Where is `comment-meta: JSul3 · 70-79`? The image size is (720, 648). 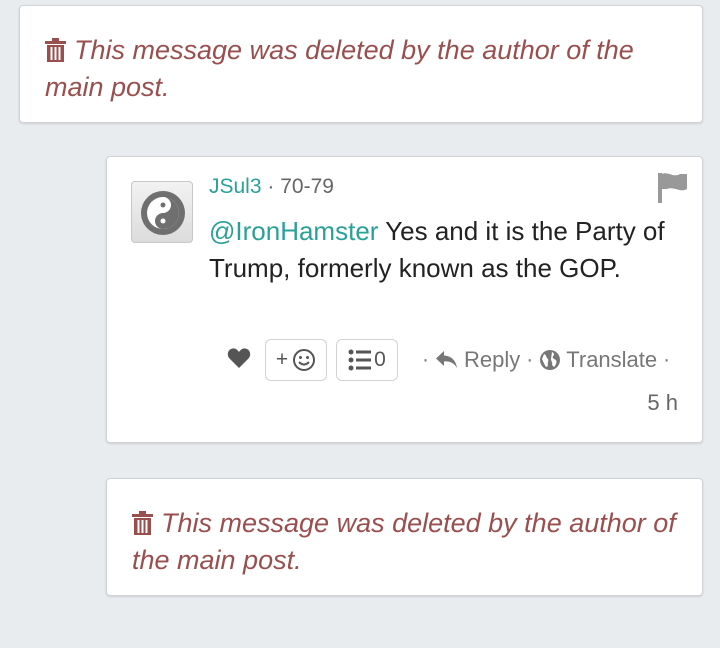
comment-meta: JSul3 · 70-79 is located at coordinates (271, 187).